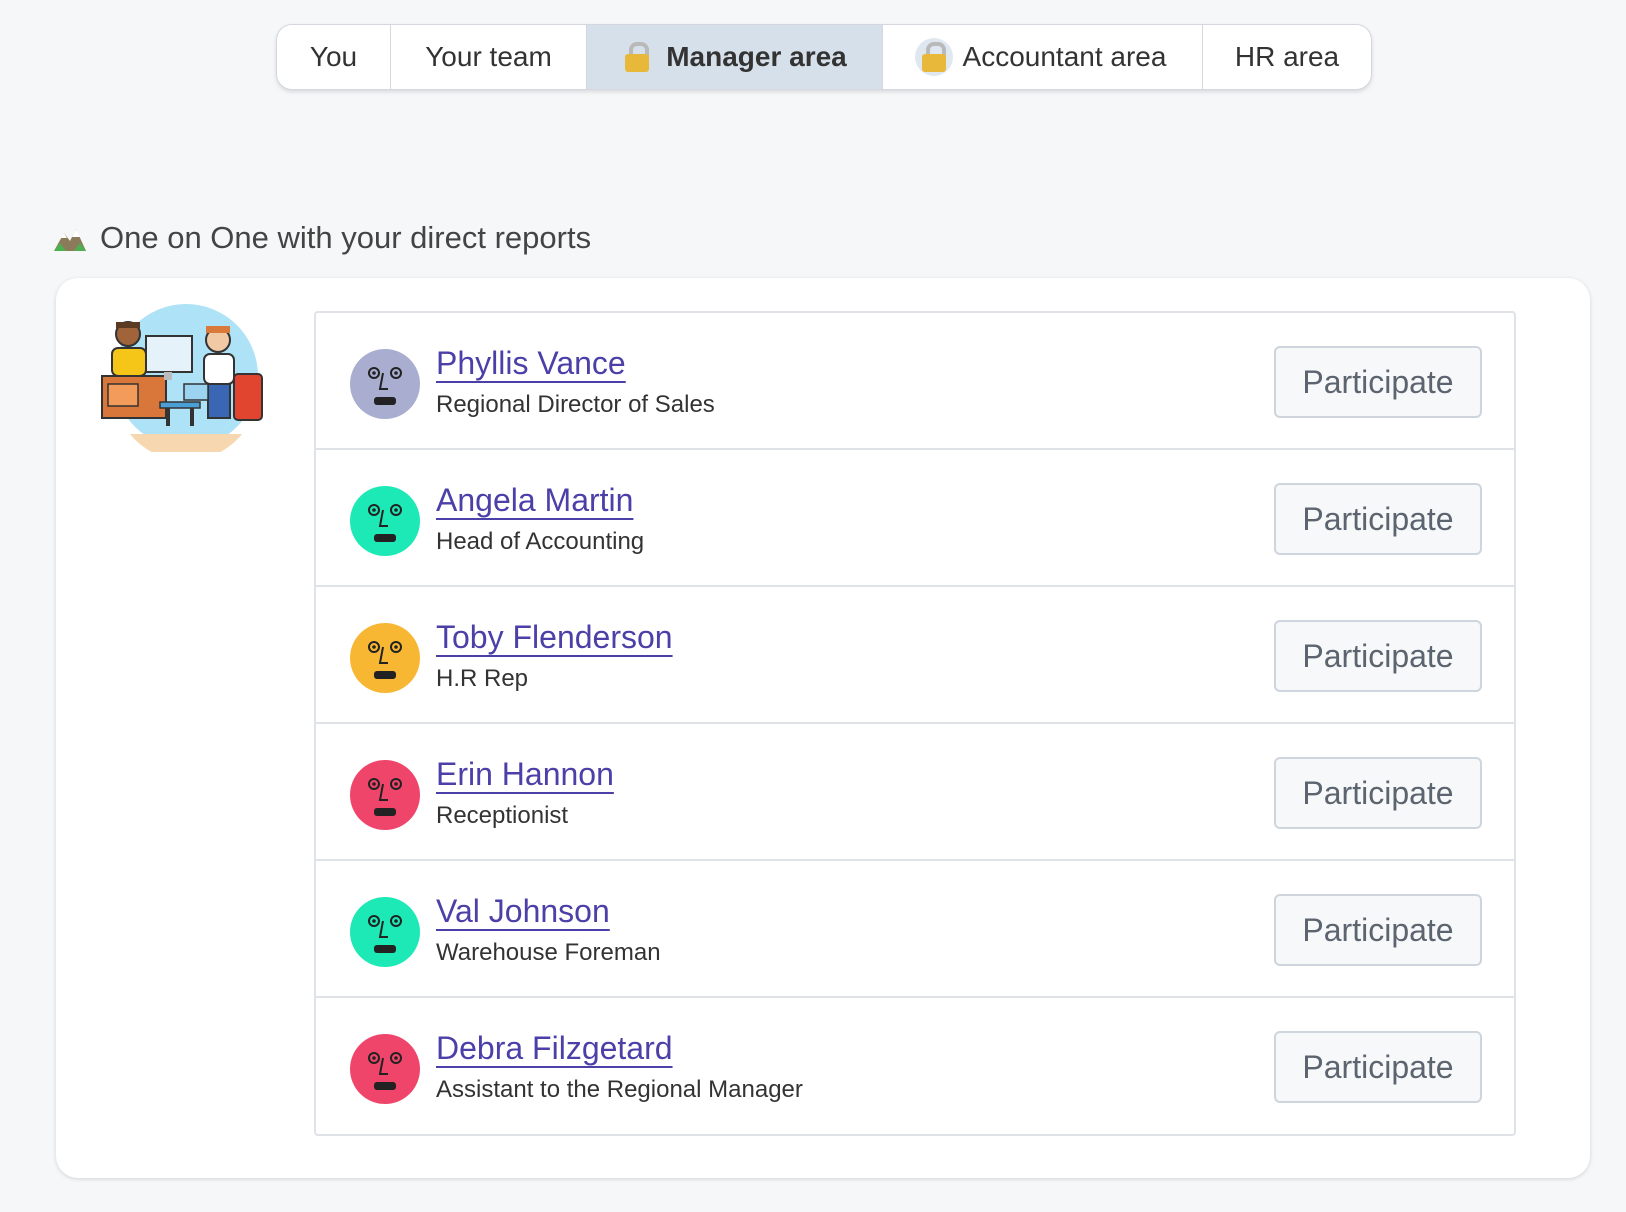 This screenshot has width=1626, height=1212. I want to click on tab-hr-area: HR area, so click(1287, 57).